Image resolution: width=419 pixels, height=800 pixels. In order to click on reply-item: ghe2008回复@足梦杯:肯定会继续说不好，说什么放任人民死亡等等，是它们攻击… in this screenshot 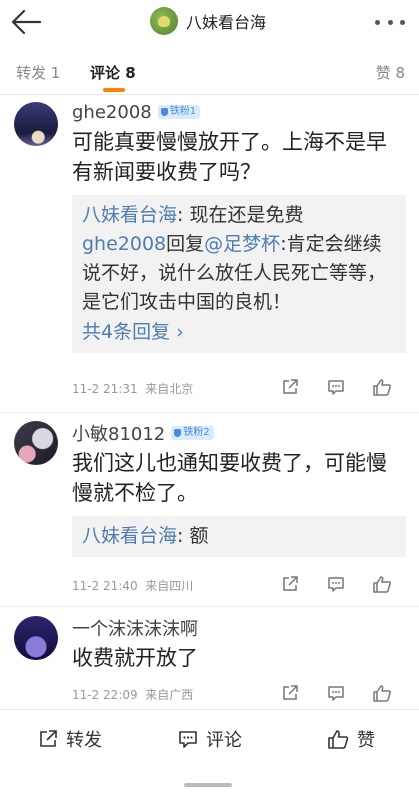, I will do `click(240, 273)`.